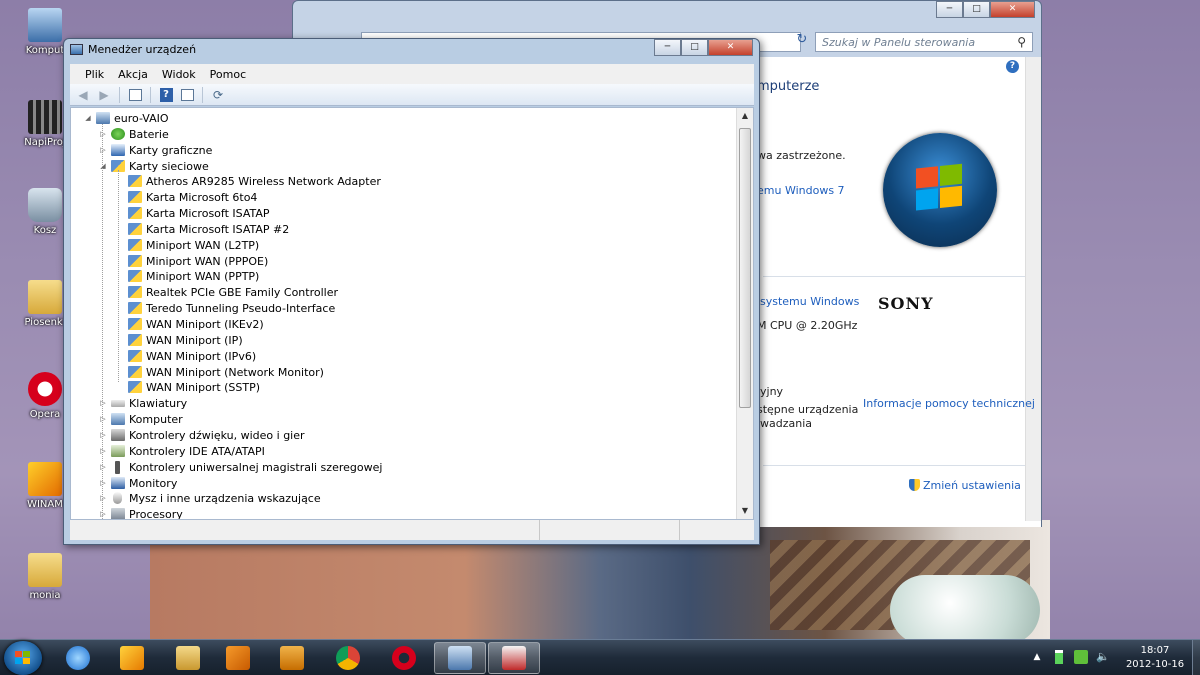 Image resolution: width=1200 pixels, height=675 pixels. Describe the element at coordinates (140, 419) in the screenshot. I see `tree-category: ▷ Komputer` at that location.